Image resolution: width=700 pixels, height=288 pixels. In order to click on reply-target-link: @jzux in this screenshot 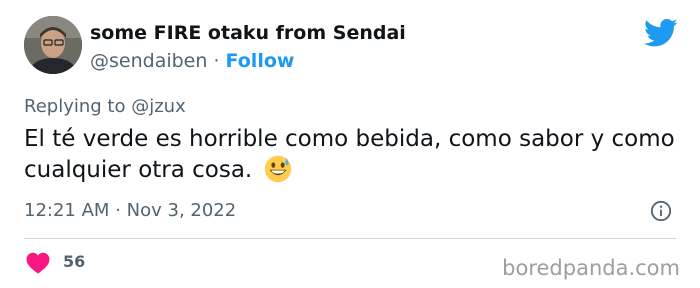, I will do `click(158, 106)`.